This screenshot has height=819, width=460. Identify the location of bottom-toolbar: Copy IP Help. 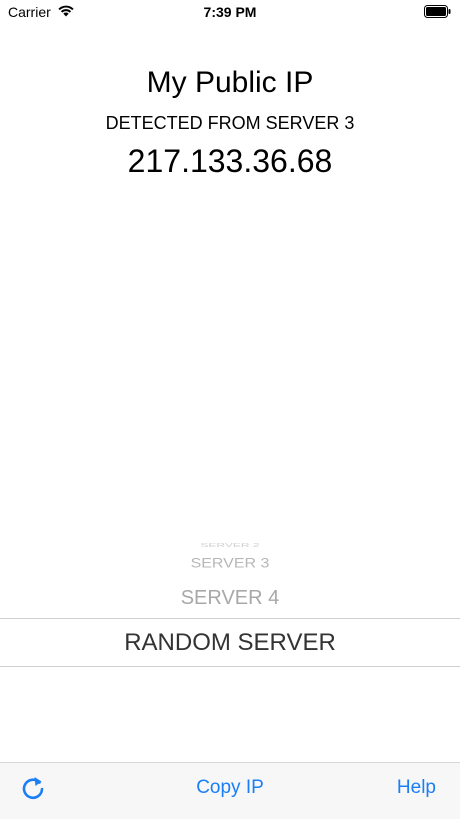
(230, 790).